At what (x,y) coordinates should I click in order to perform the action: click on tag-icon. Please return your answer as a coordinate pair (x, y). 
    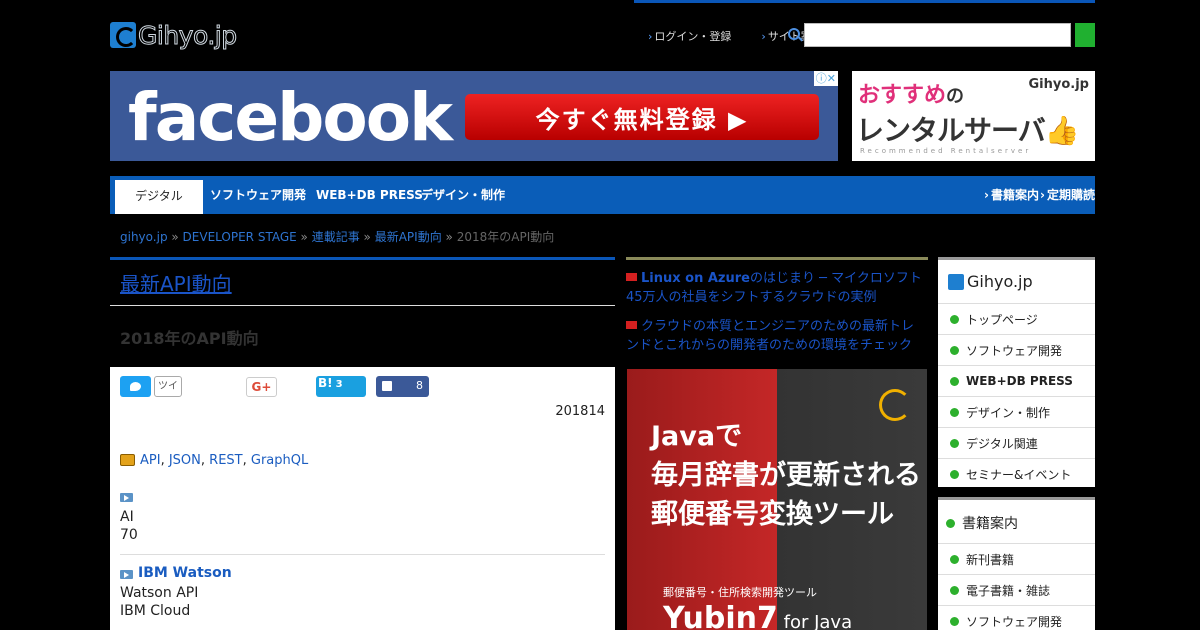
    Looking at the image, I should click on (127, 460).